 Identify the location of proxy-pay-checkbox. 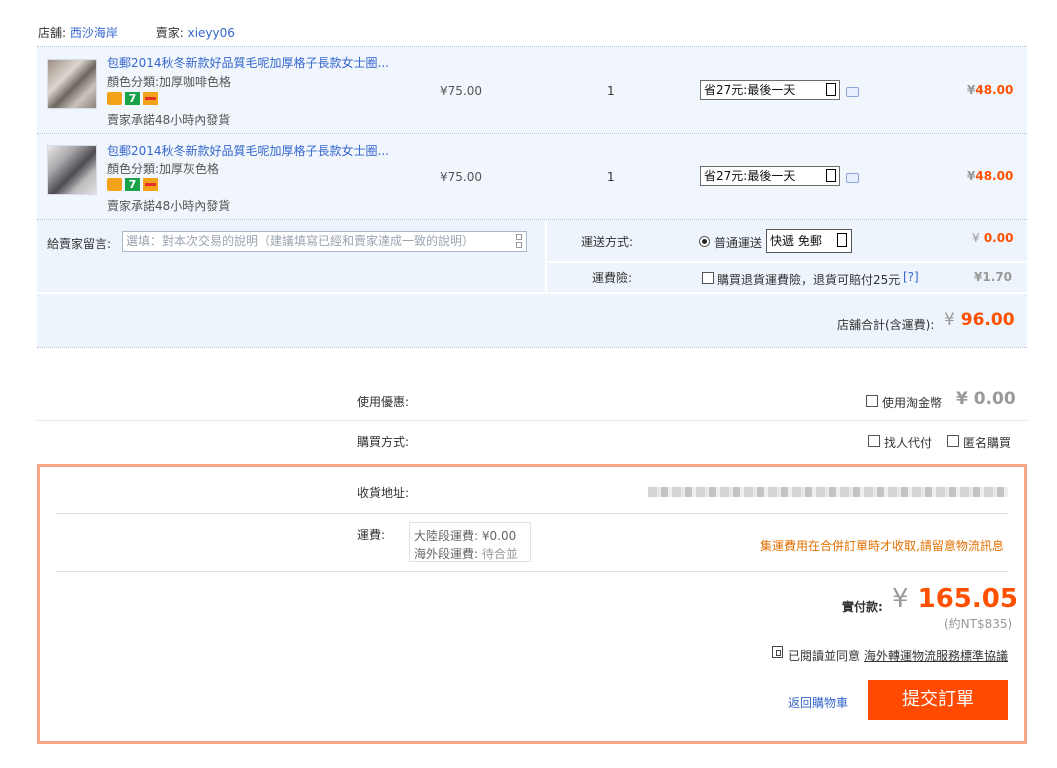
(874, 441).